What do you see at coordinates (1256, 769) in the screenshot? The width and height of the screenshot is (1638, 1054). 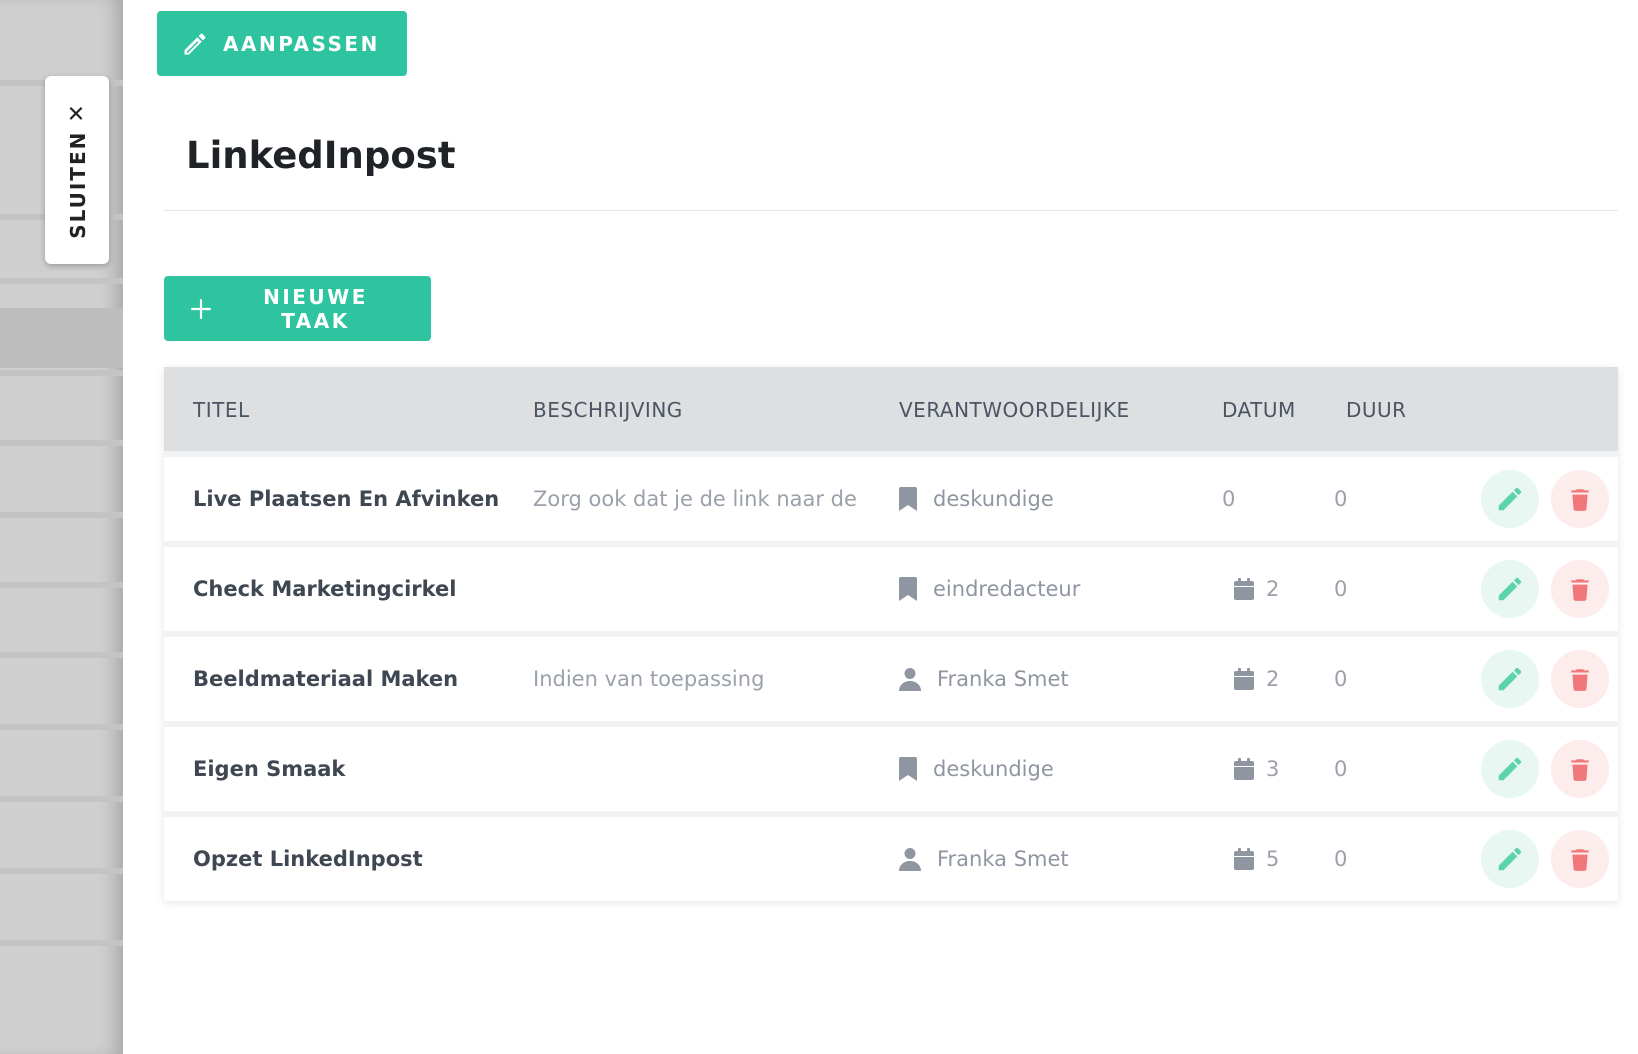 I see `task-date: 3` at bounding box center [1256, 769].